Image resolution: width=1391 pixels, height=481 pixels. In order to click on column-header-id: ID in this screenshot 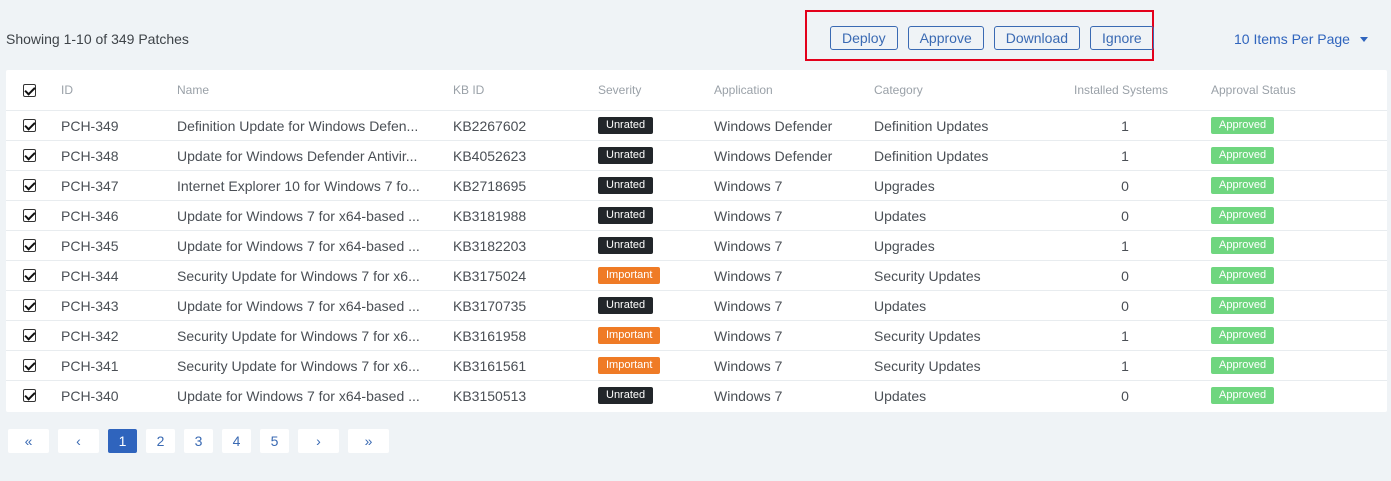, I will do `click(67, 90)`.